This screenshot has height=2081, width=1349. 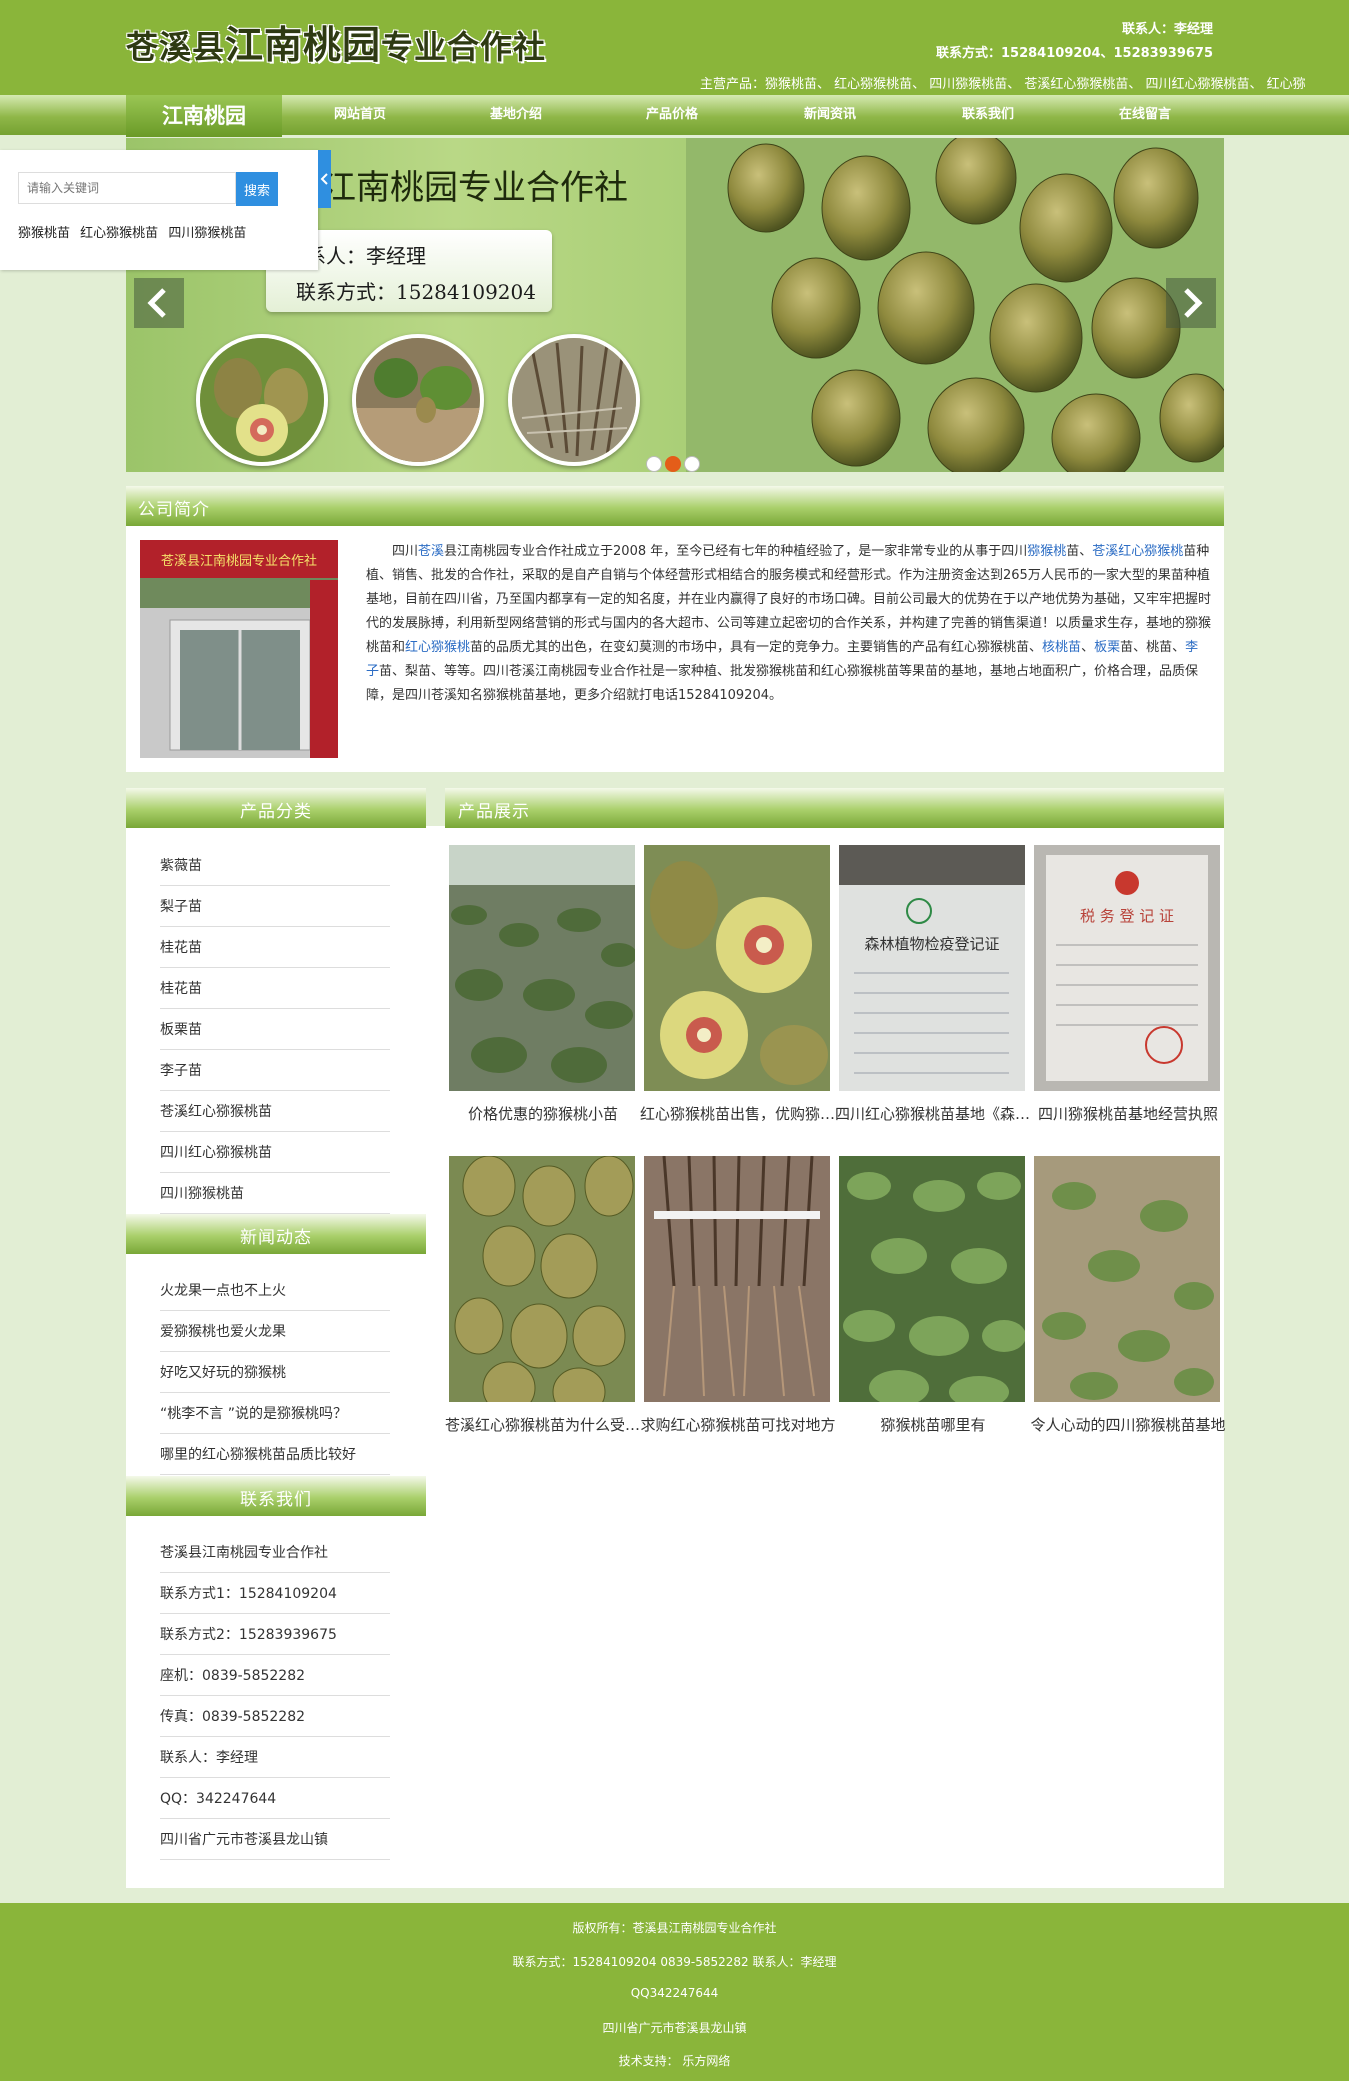 I want to click on nav-news: 新闻资讯, so click(x=830, y=115).